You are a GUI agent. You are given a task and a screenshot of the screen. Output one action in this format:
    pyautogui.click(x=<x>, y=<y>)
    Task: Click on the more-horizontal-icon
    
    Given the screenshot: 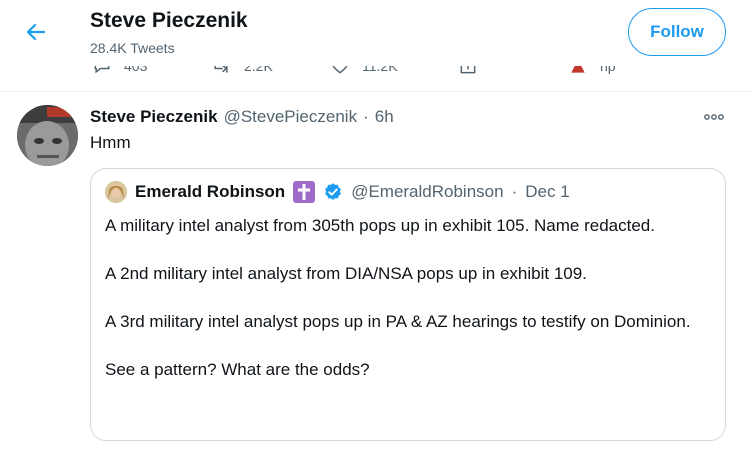 What is the action you would take?
    pyautogui.click(x=714, y=117)
    